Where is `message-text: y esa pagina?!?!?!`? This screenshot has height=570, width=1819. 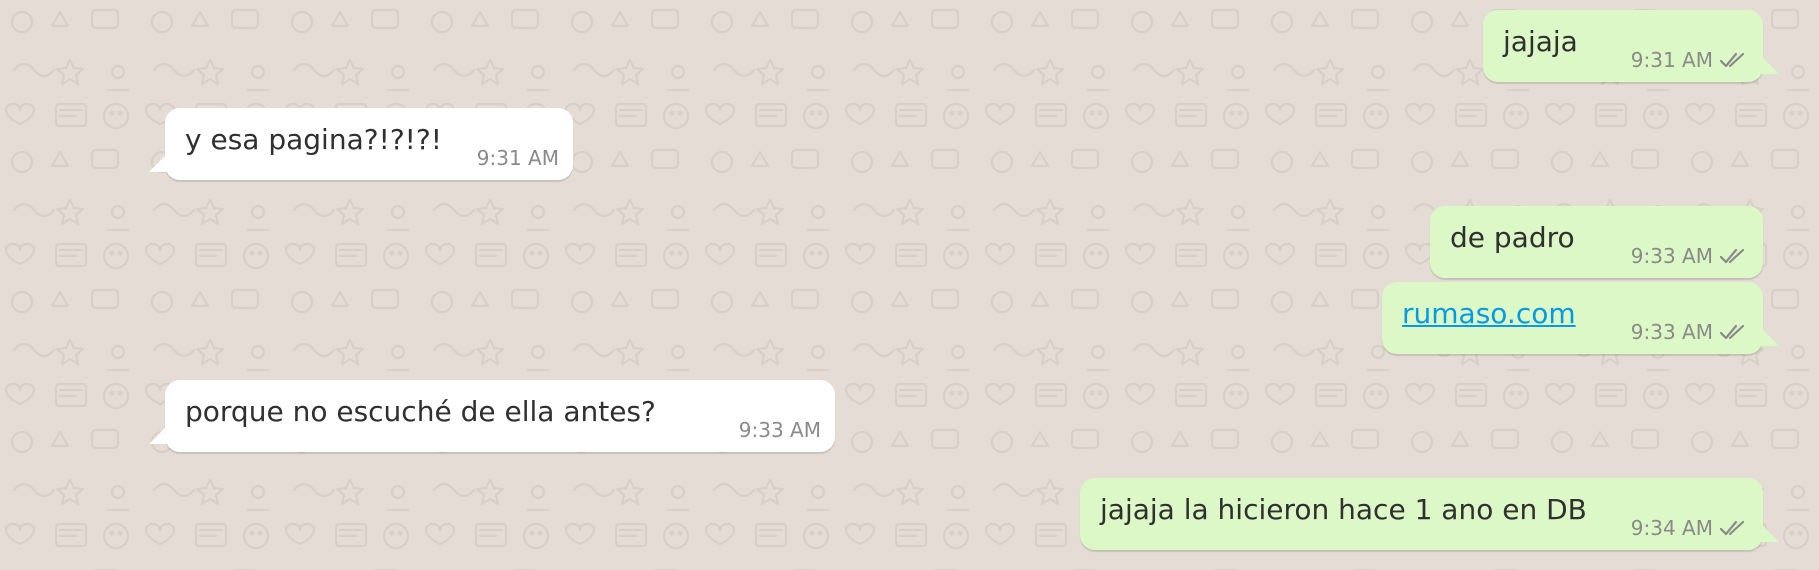
message-text: y esa pagina?!?!?! is located at coordinates (313, 139).